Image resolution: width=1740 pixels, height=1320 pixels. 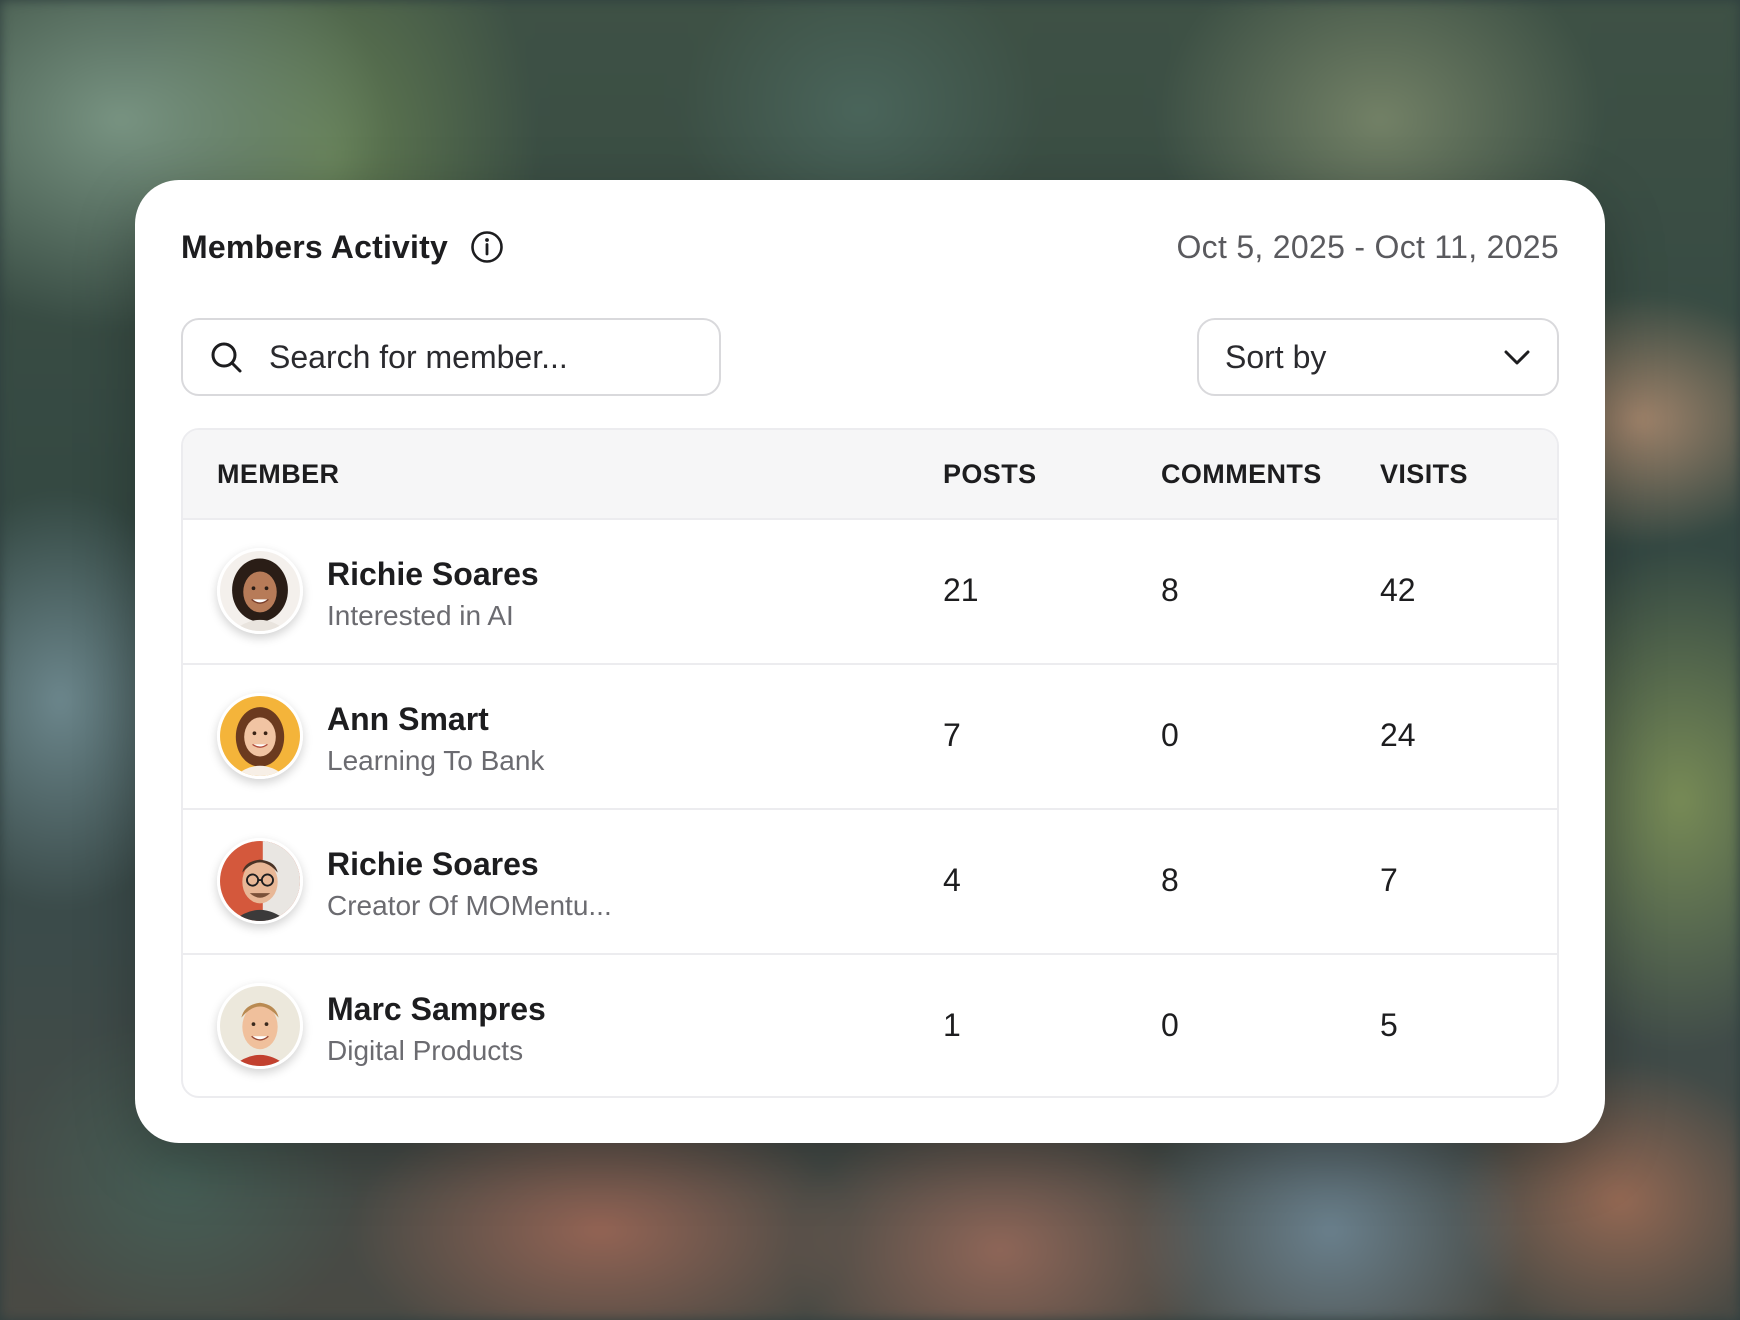 What do you see at coordinates (420, 615) in the screenshot?
I see `member-subtitle: Interested in AI` at bounding box center [420, 615].